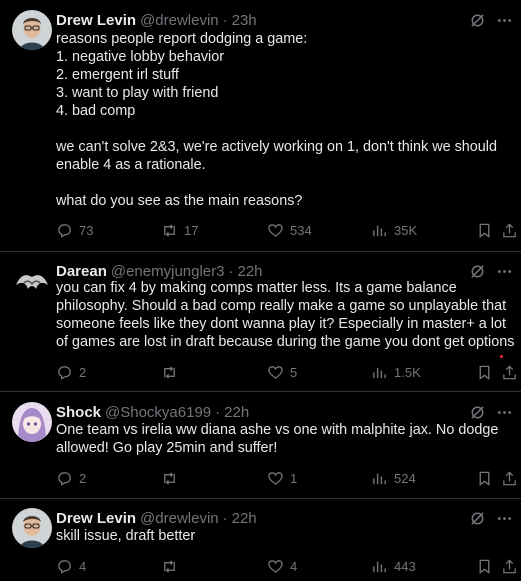 Image resolution: width=521 pixels, height=581 pixels. What do you see at coordinates (126, 536) in the screenshot?
I see `tweet-text: skill issue, draft better` at bounding box center [126, 536].